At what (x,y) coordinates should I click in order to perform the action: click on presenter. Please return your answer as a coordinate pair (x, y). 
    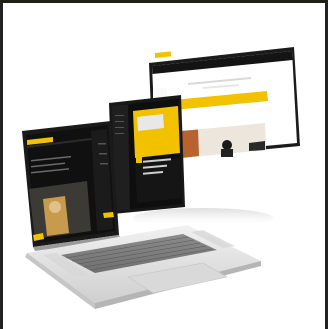
    Looking at the image, I should click on (227, 145).